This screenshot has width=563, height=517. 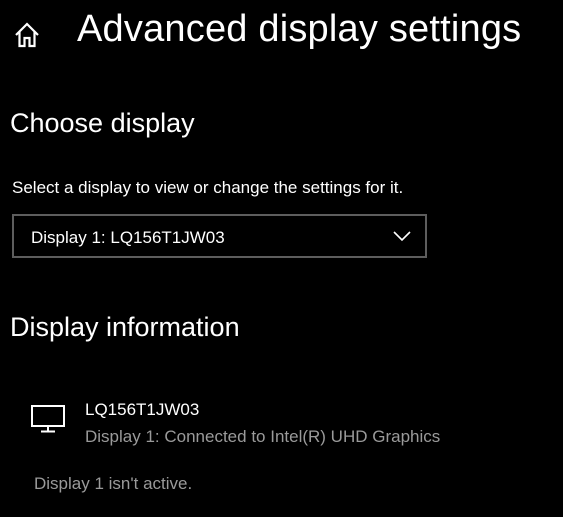 I want to click on display-status-text: Display 1 isn't active., so click(x=113, y=483).